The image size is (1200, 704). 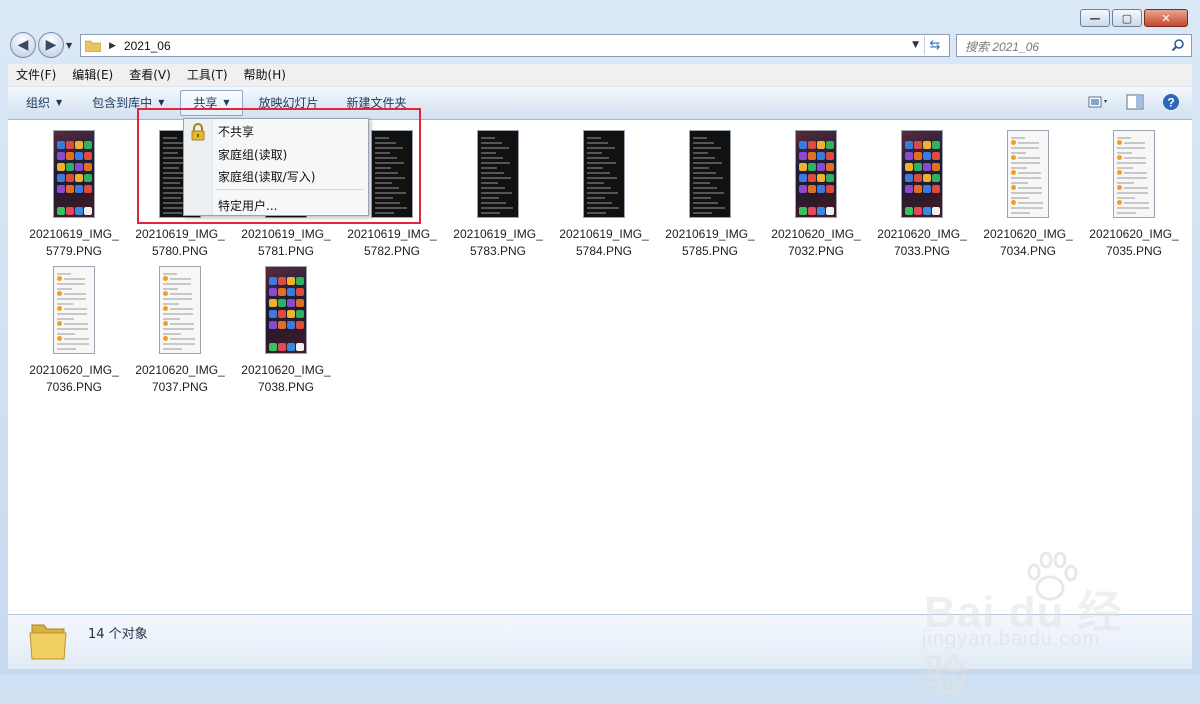 What do you see at coordinates (147, 46) in the screenshot?
I see `breadcrumb-current-folder: 2021_06` at bounding box center [147, 46].